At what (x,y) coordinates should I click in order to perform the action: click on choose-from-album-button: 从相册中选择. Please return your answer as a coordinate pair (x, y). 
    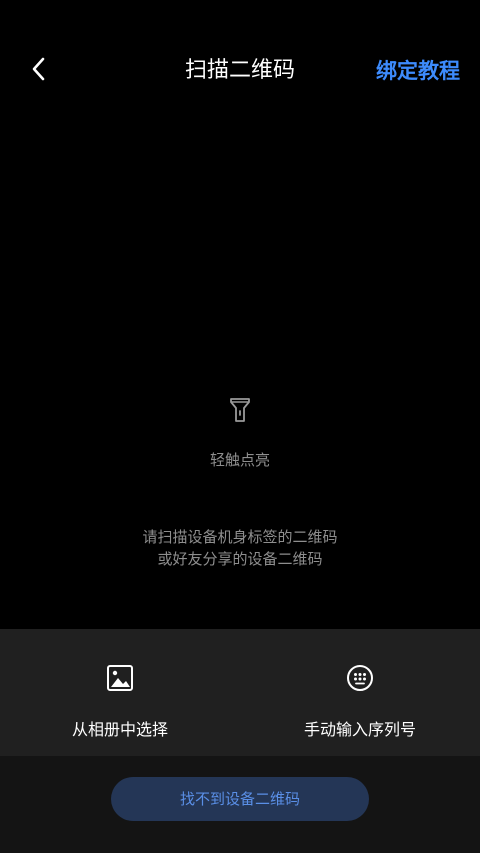
    Looking at the image, I should click on (120, 692).